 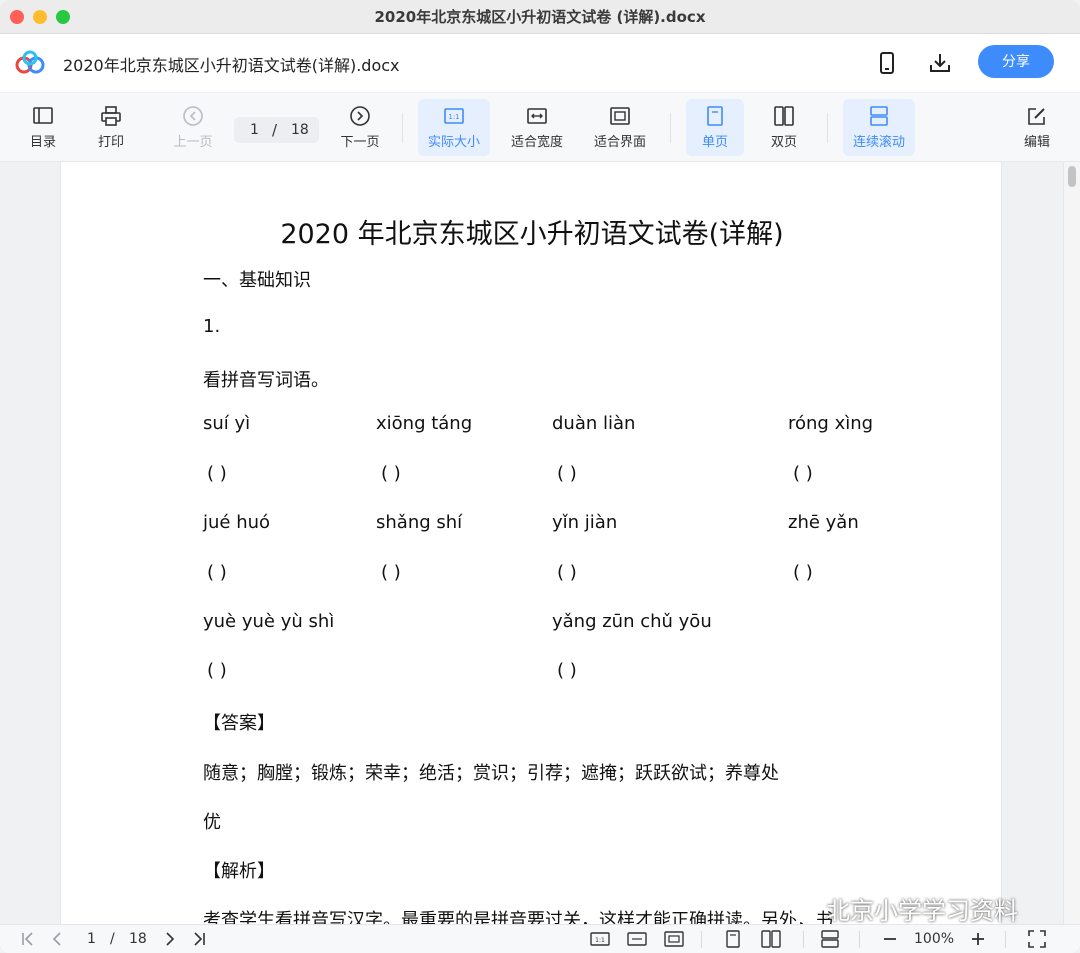 I want to click on double-page-icon, so click(x=771, y=939).